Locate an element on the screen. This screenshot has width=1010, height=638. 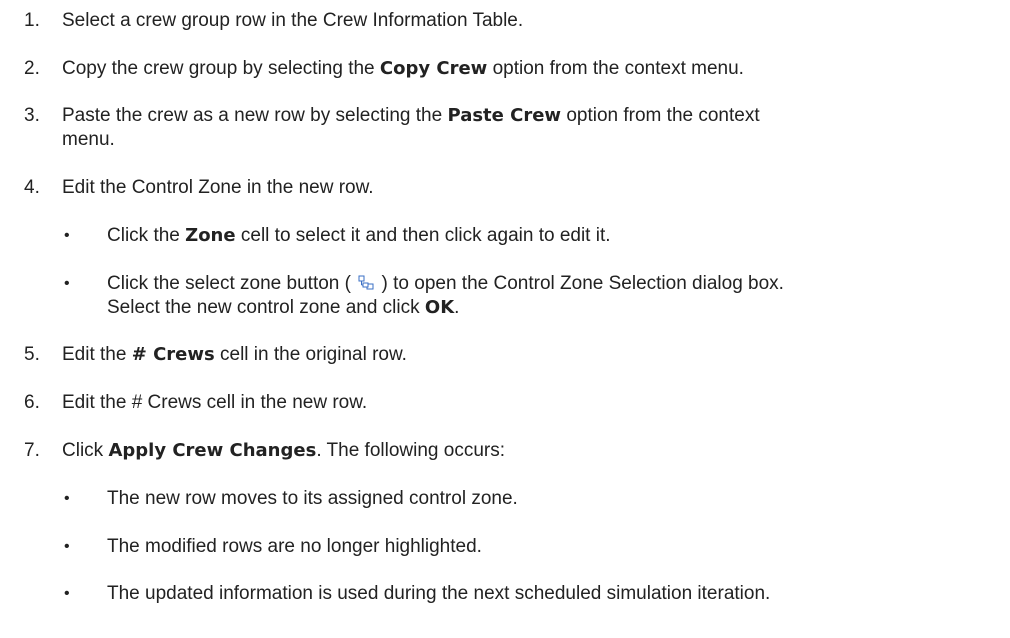
select-zone-icon is located at coordinates (366, 282).